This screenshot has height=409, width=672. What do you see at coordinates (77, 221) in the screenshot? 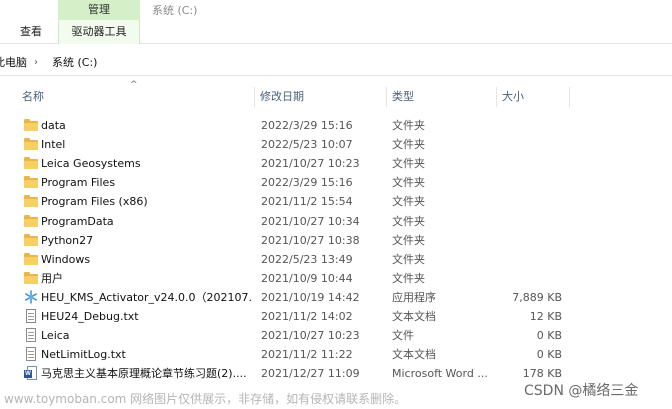
I see `file-name: ProgramData` at bounding box center [77, 221].